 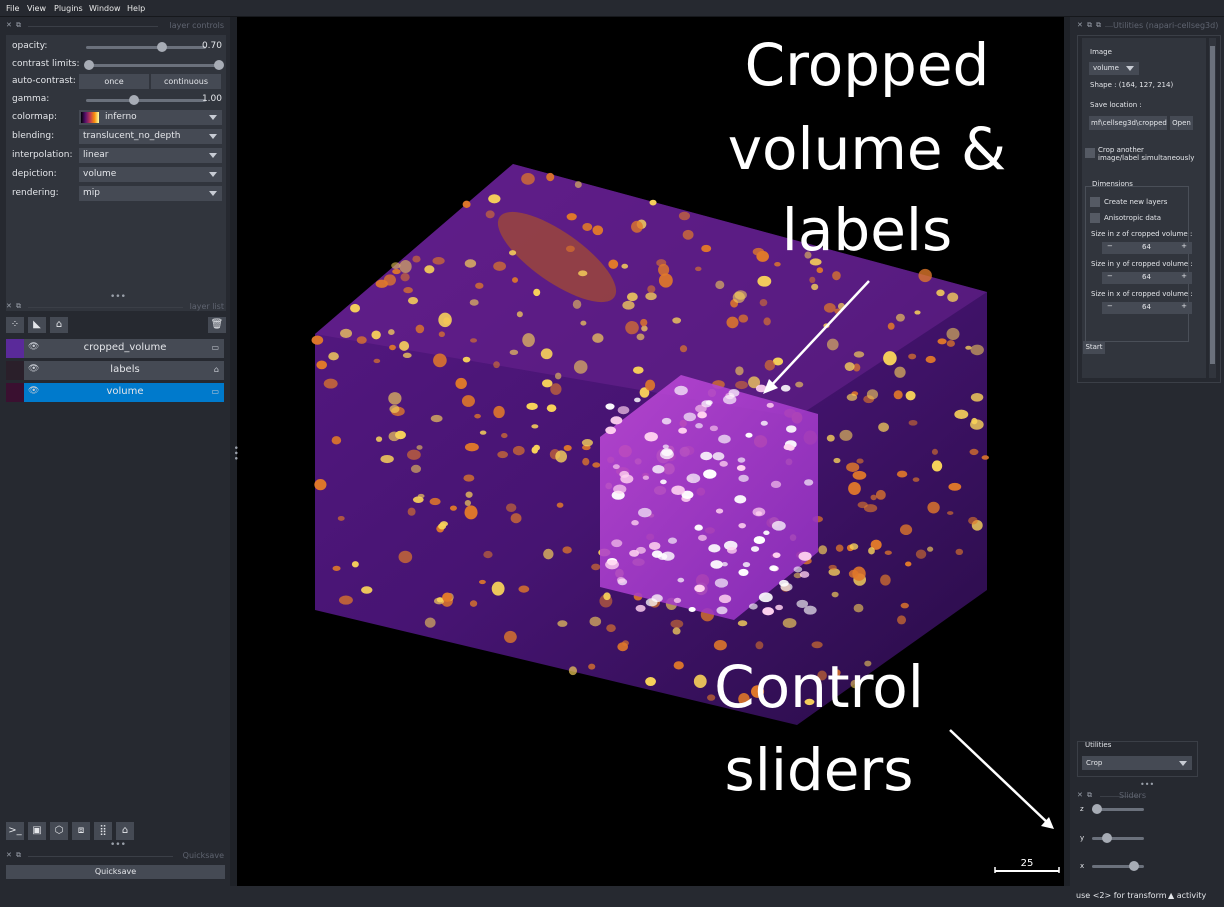 I want to click on contrast-slider, so click(x=154, y=65).